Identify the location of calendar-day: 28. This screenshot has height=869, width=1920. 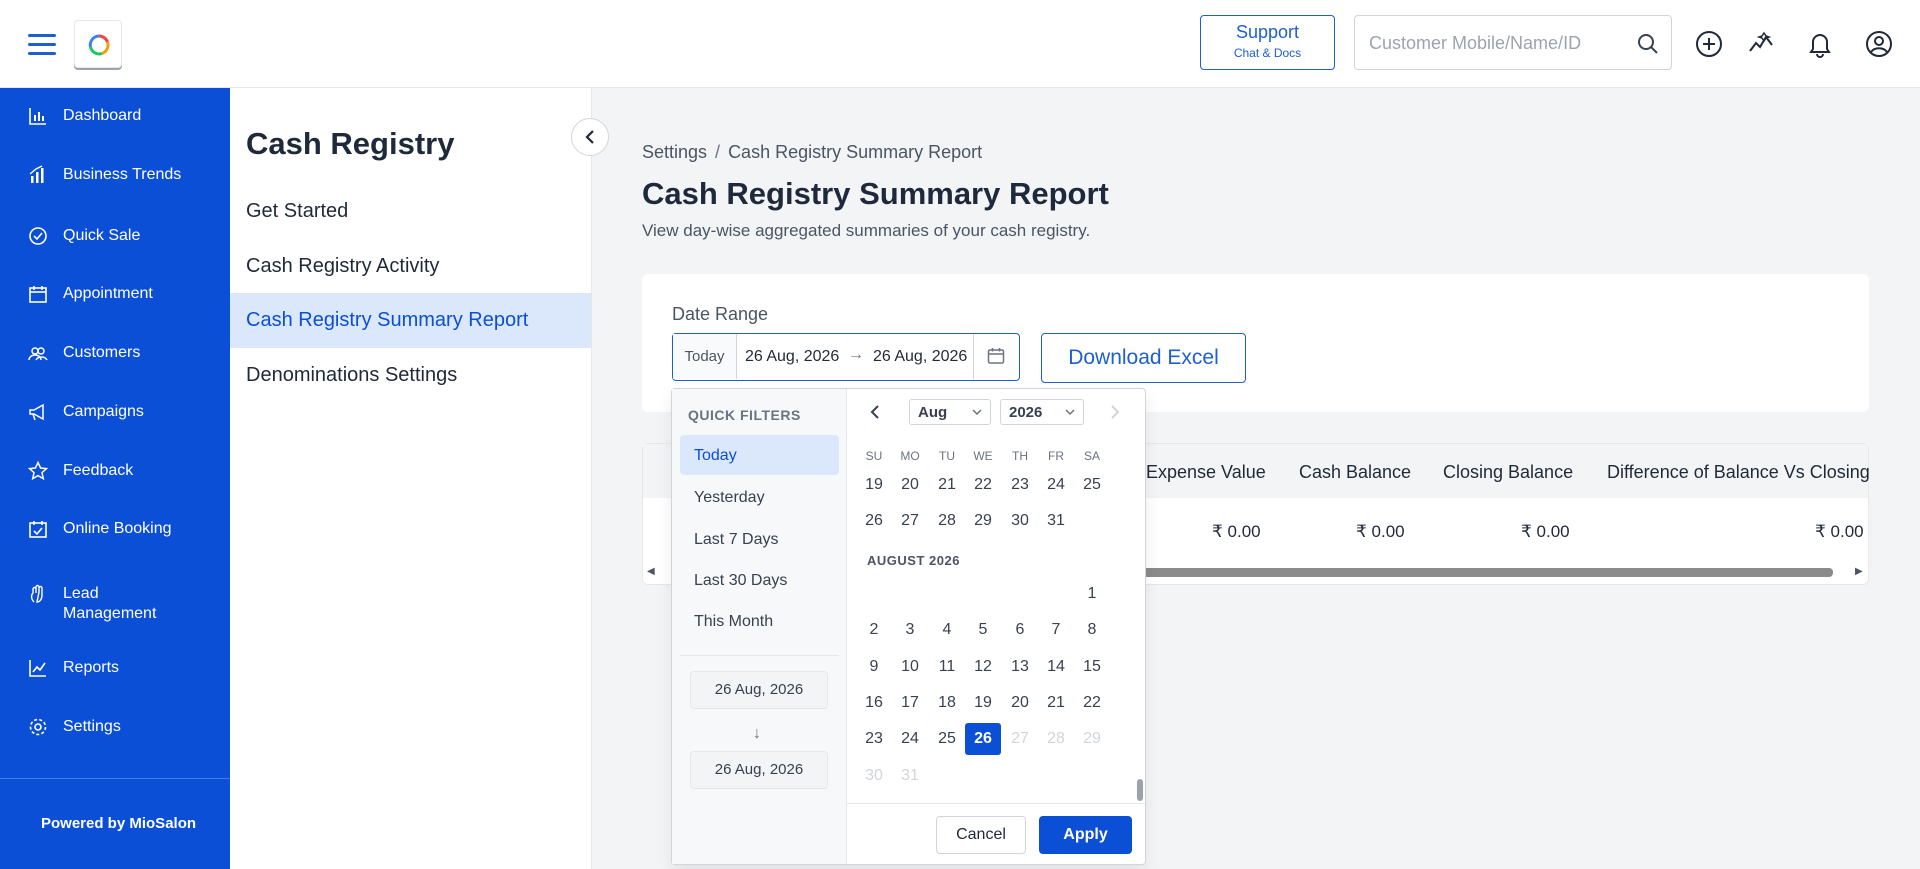
(947, 521).